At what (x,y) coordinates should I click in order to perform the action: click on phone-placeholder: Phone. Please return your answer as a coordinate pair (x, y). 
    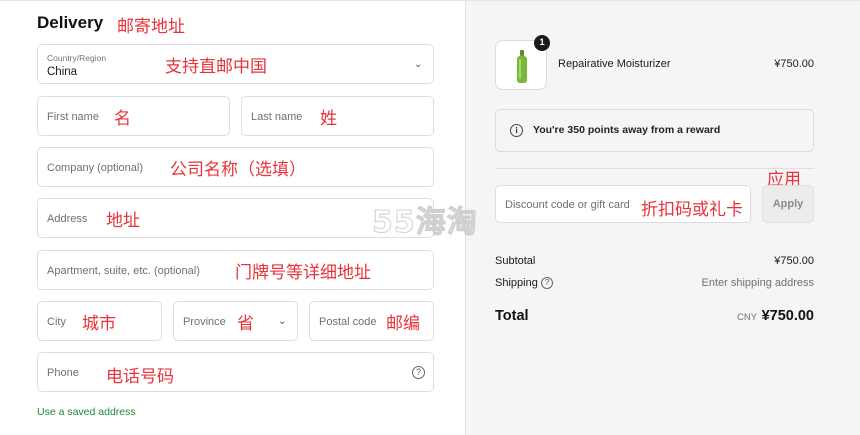
    Looking at the image, I should click on (63, 373).